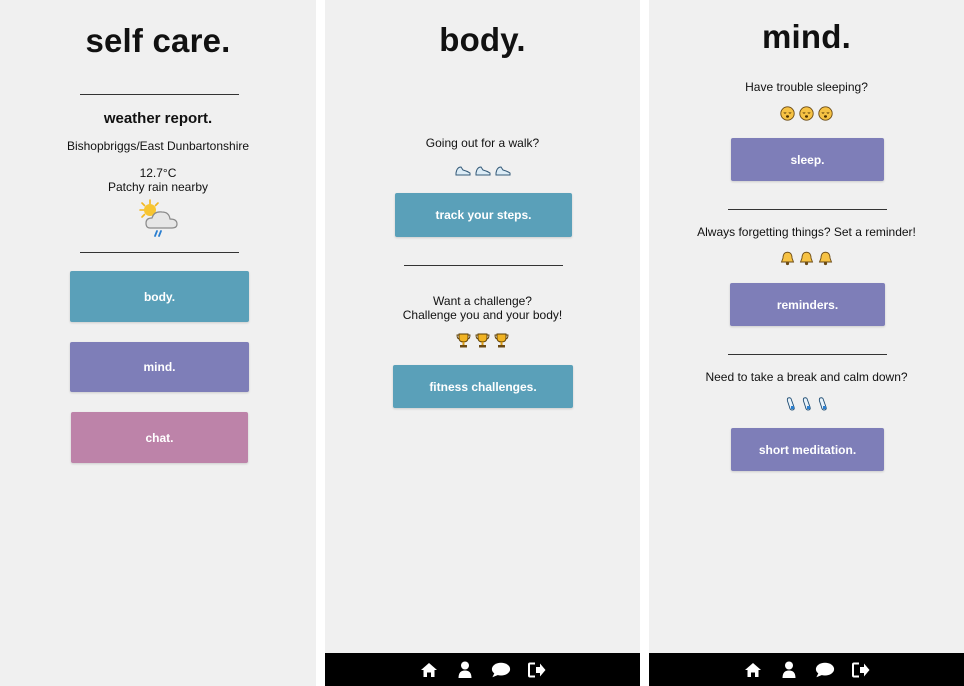 This screenshot has width=964, height=686. What do you see at coordinates (483, 215) in the screenshot?
I see `track-steps-button: track your steps.` at bounding box center [483, 215].